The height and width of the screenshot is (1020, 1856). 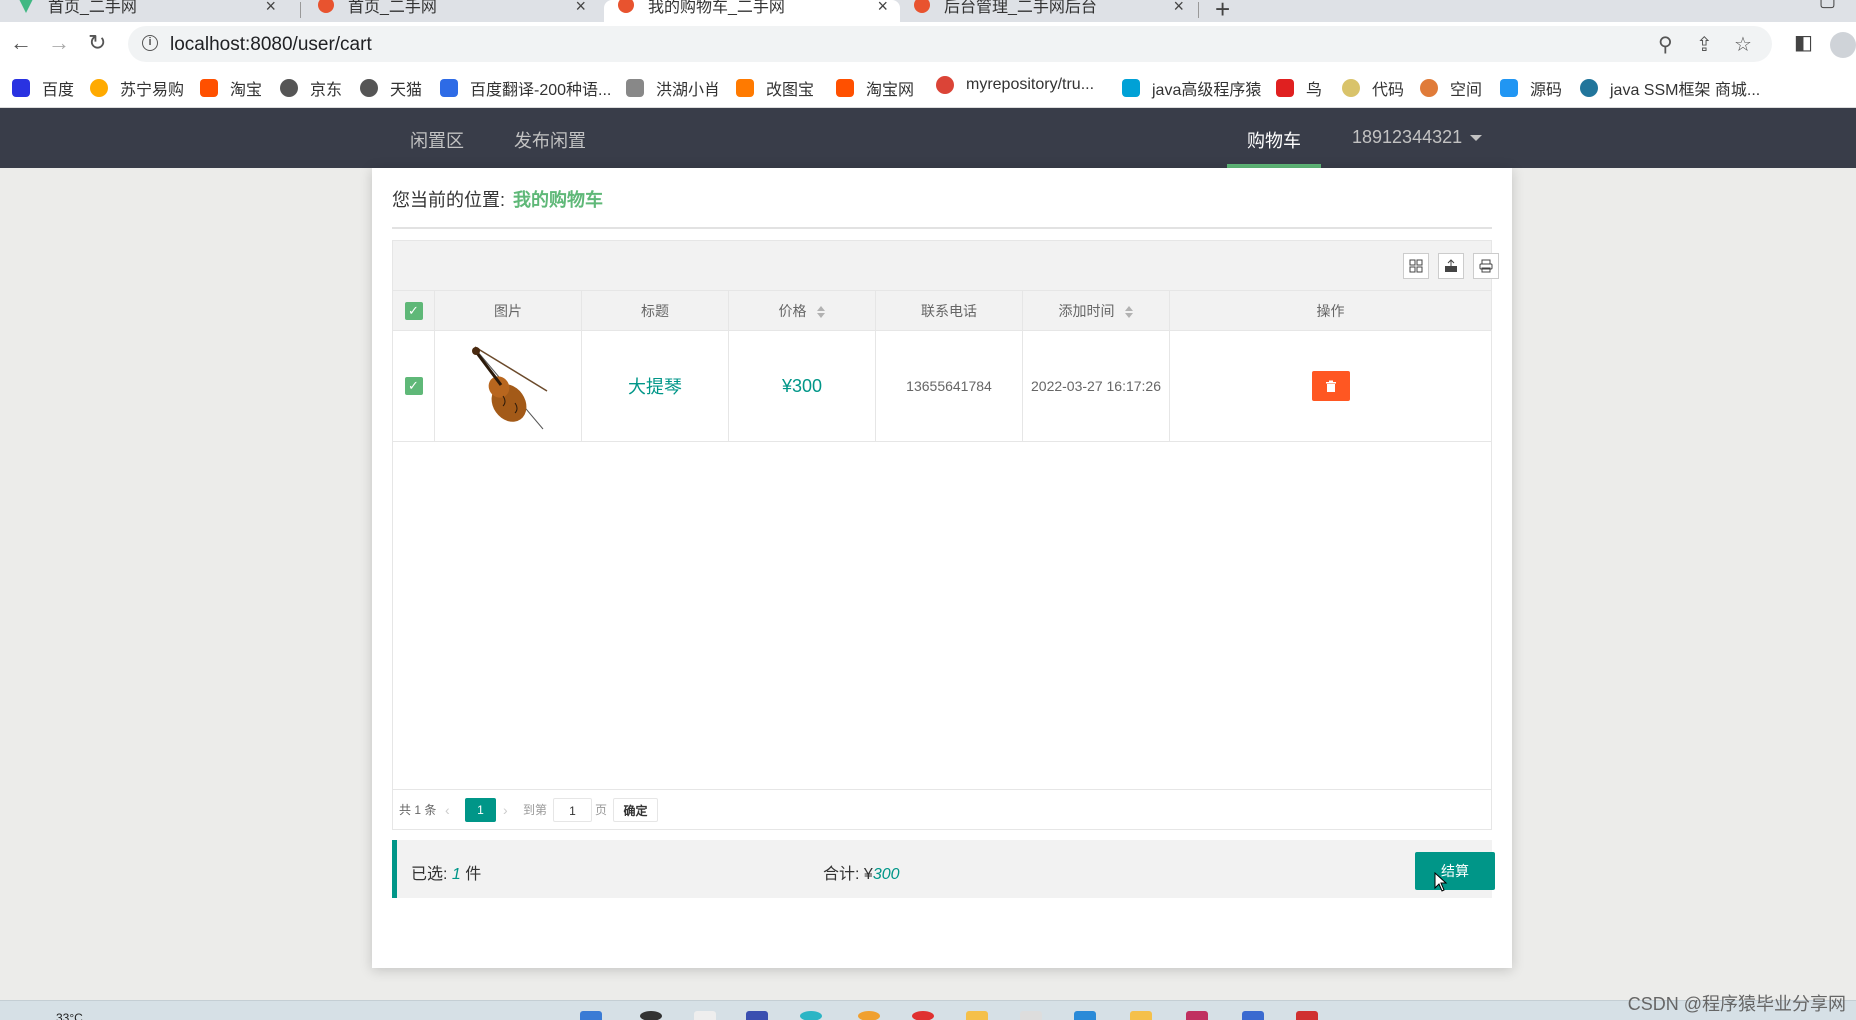 I want to click on header-added: 添加时间, so click(x=1096, y=311).